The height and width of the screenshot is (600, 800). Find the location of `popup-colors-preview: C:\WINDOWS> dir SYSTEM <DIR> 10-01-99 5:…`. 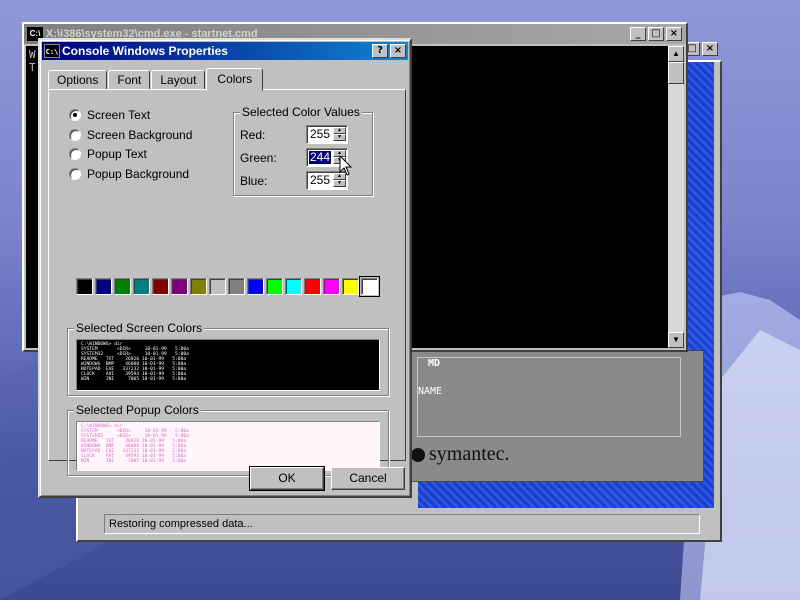

popup-colors-preview: C:\WINDOWS> dir SYSTEM <DIR> 10-01-99 5:… is located at coordinates (228, 446).